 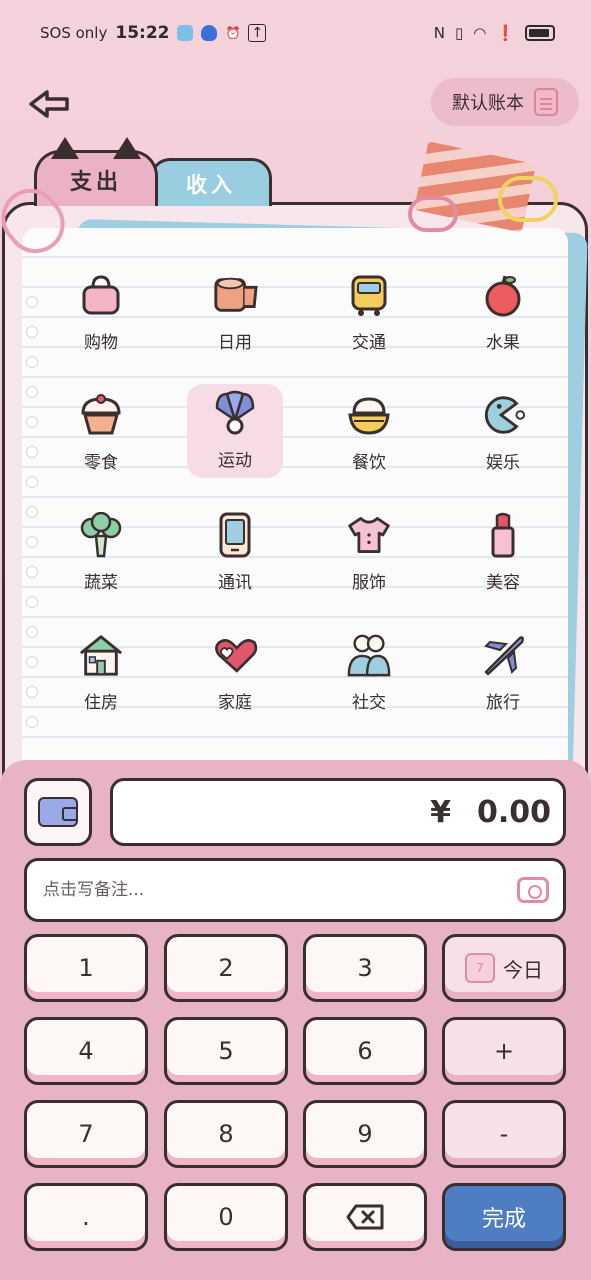 What do you see at coordinates (480, 33) in the screenshot?
I see `wifi-icon: ◠` at bounding box center [480, 33].